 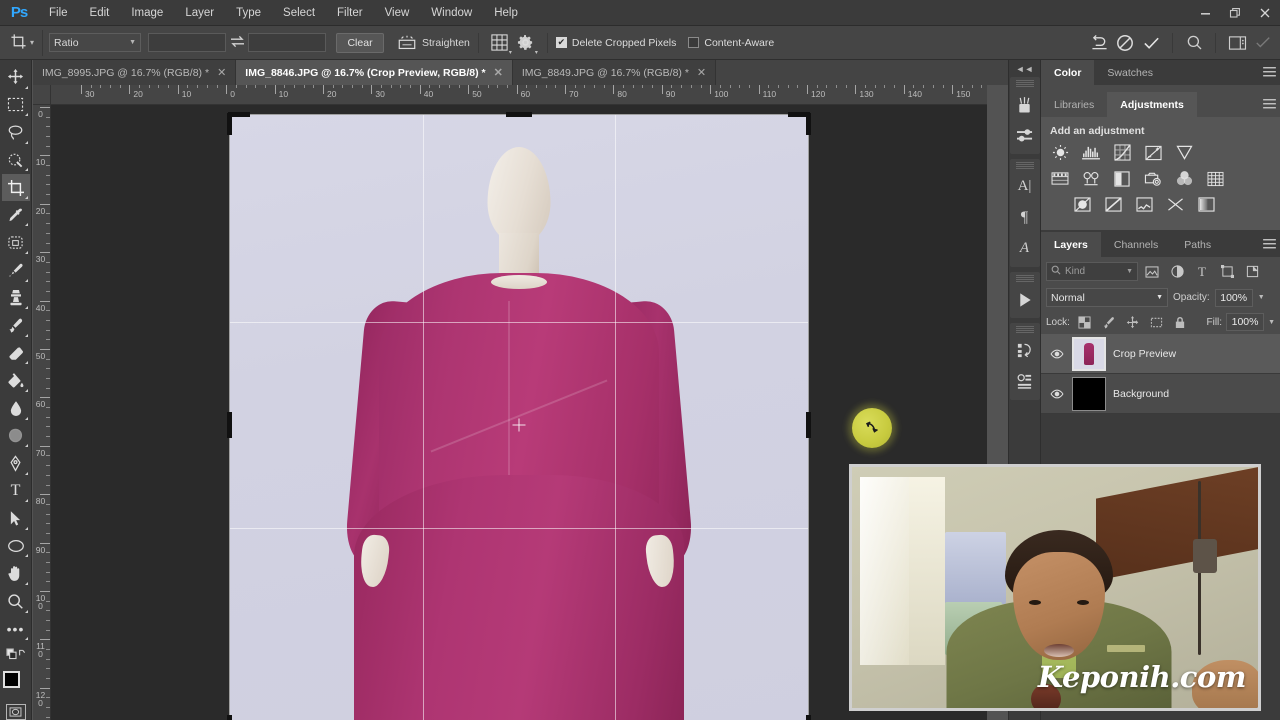 I want to click on arrange-documents-icon, so click(x=1237, y=43).